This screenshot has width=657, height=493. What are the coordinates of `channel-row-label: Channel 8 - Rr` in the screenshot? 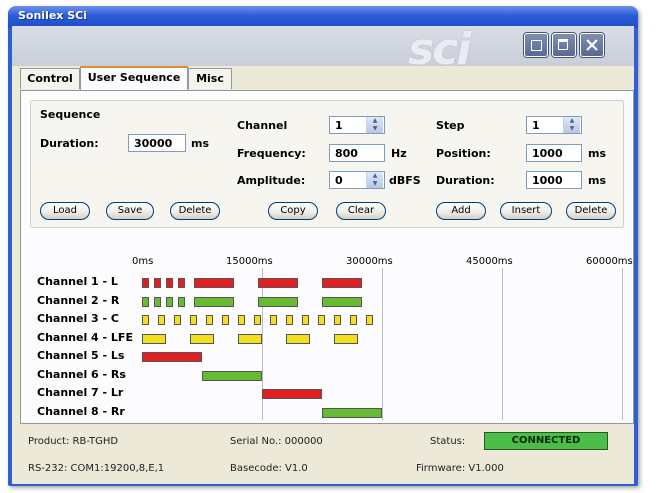 It's located at (81, 411).